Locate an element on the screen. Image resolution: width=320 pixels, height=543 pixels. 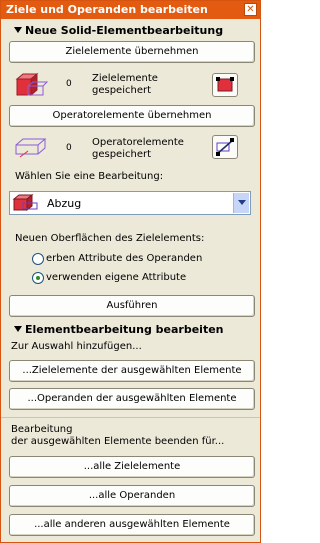
section-title: Neue Solid-Elementbearbeitung is located at coordinates (124, 30).